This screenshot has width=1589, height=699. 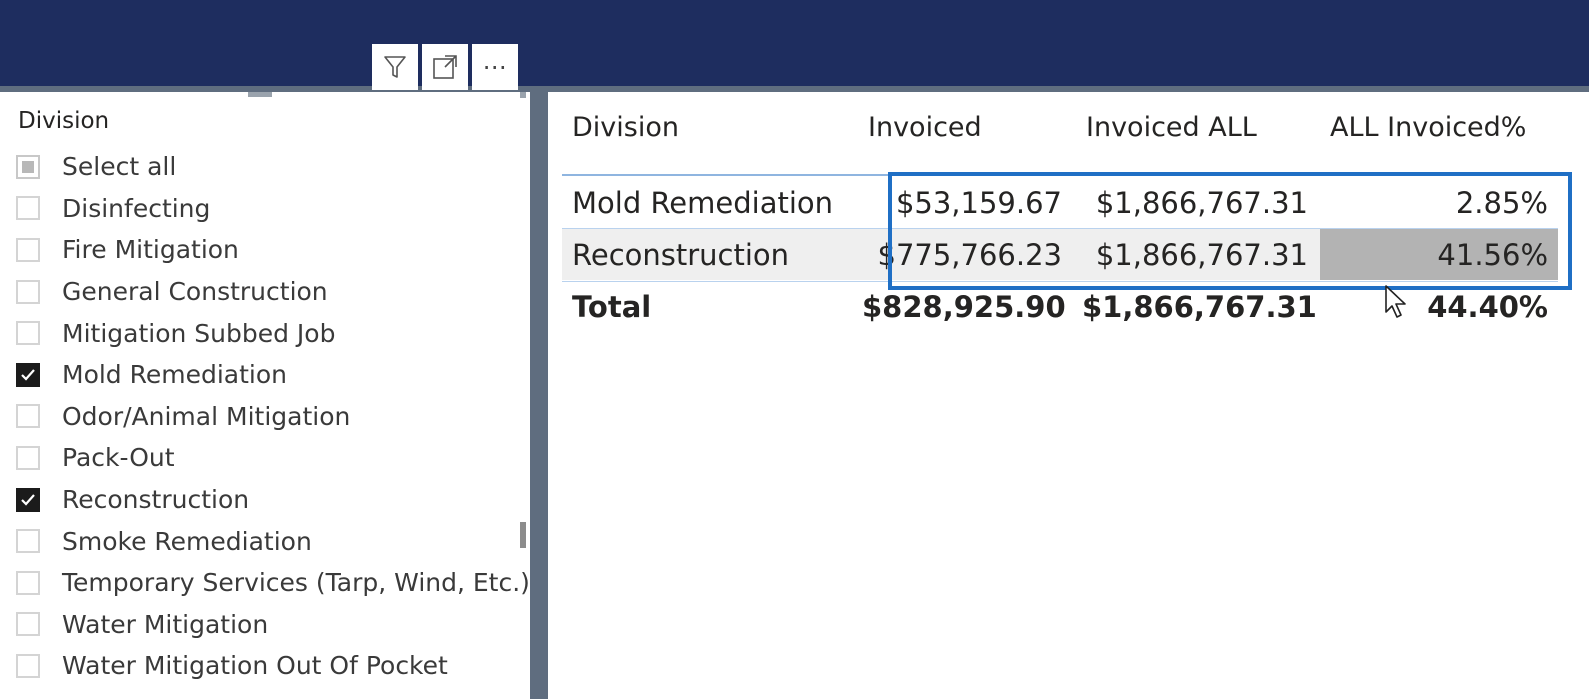 What do you see at coordinates (523, 95) in the screenshot?
I see `resize-handle-corner` at bounding box center [523, 95].